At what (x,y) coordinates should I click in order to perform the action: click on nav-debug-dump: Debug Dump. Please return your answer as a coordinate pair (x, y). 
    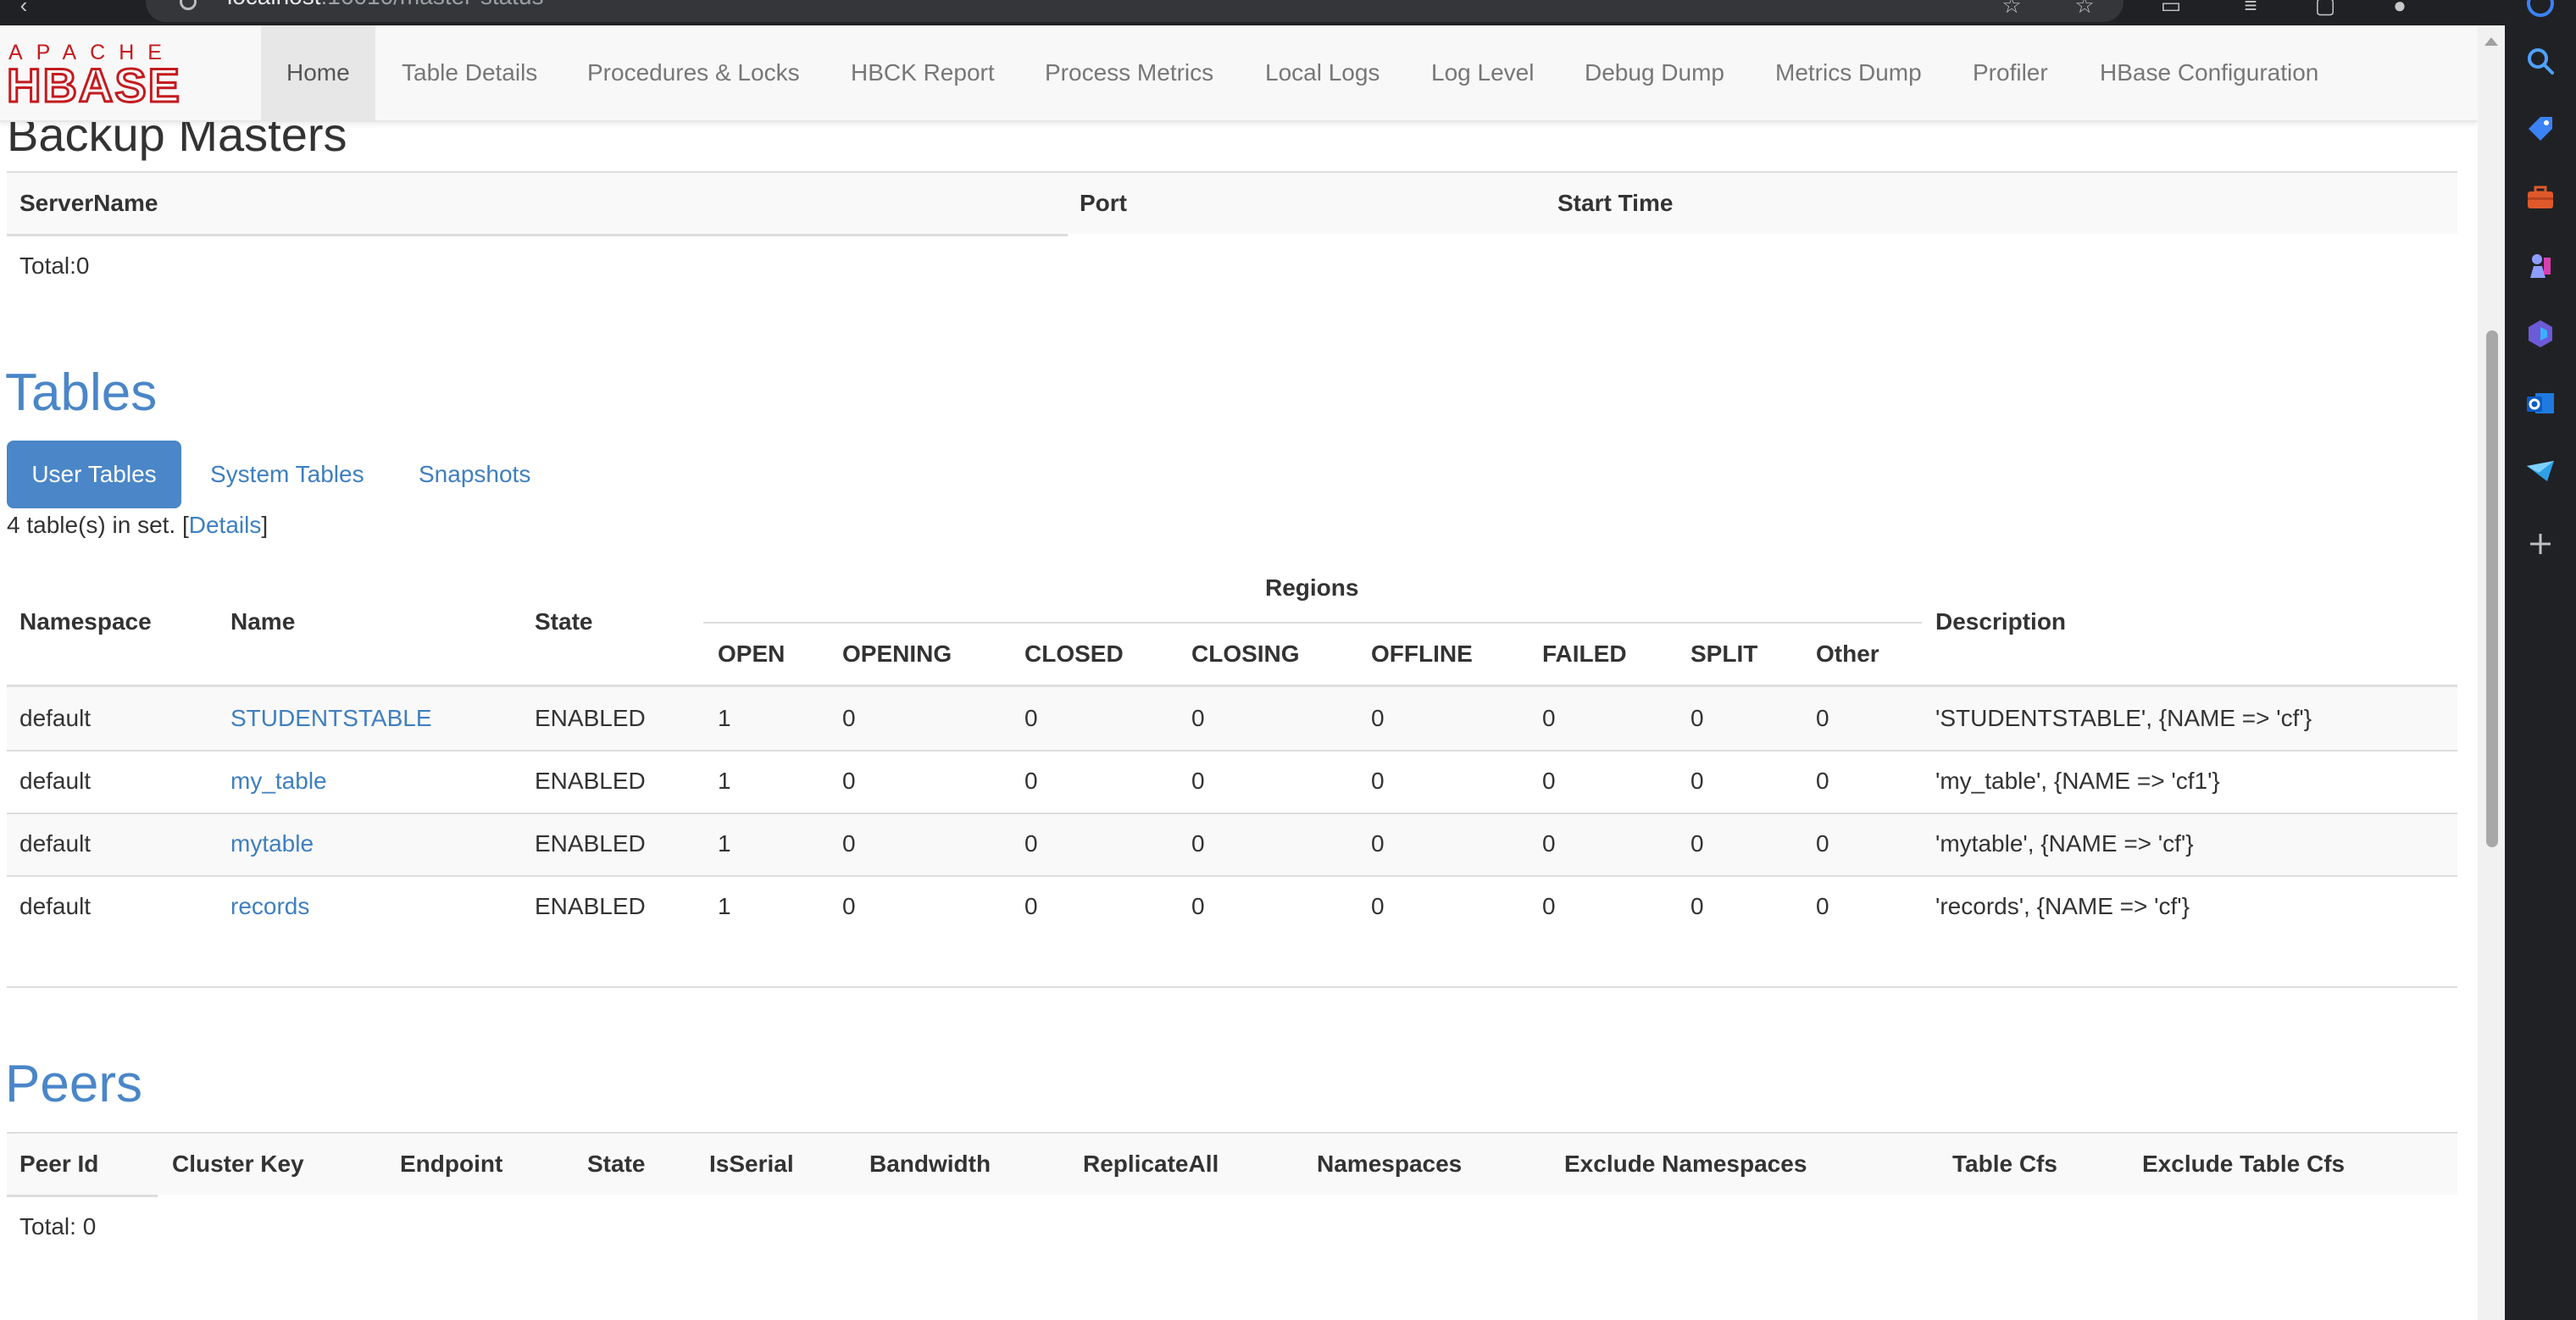
    Looking at the image, I should click on (1654, 73).